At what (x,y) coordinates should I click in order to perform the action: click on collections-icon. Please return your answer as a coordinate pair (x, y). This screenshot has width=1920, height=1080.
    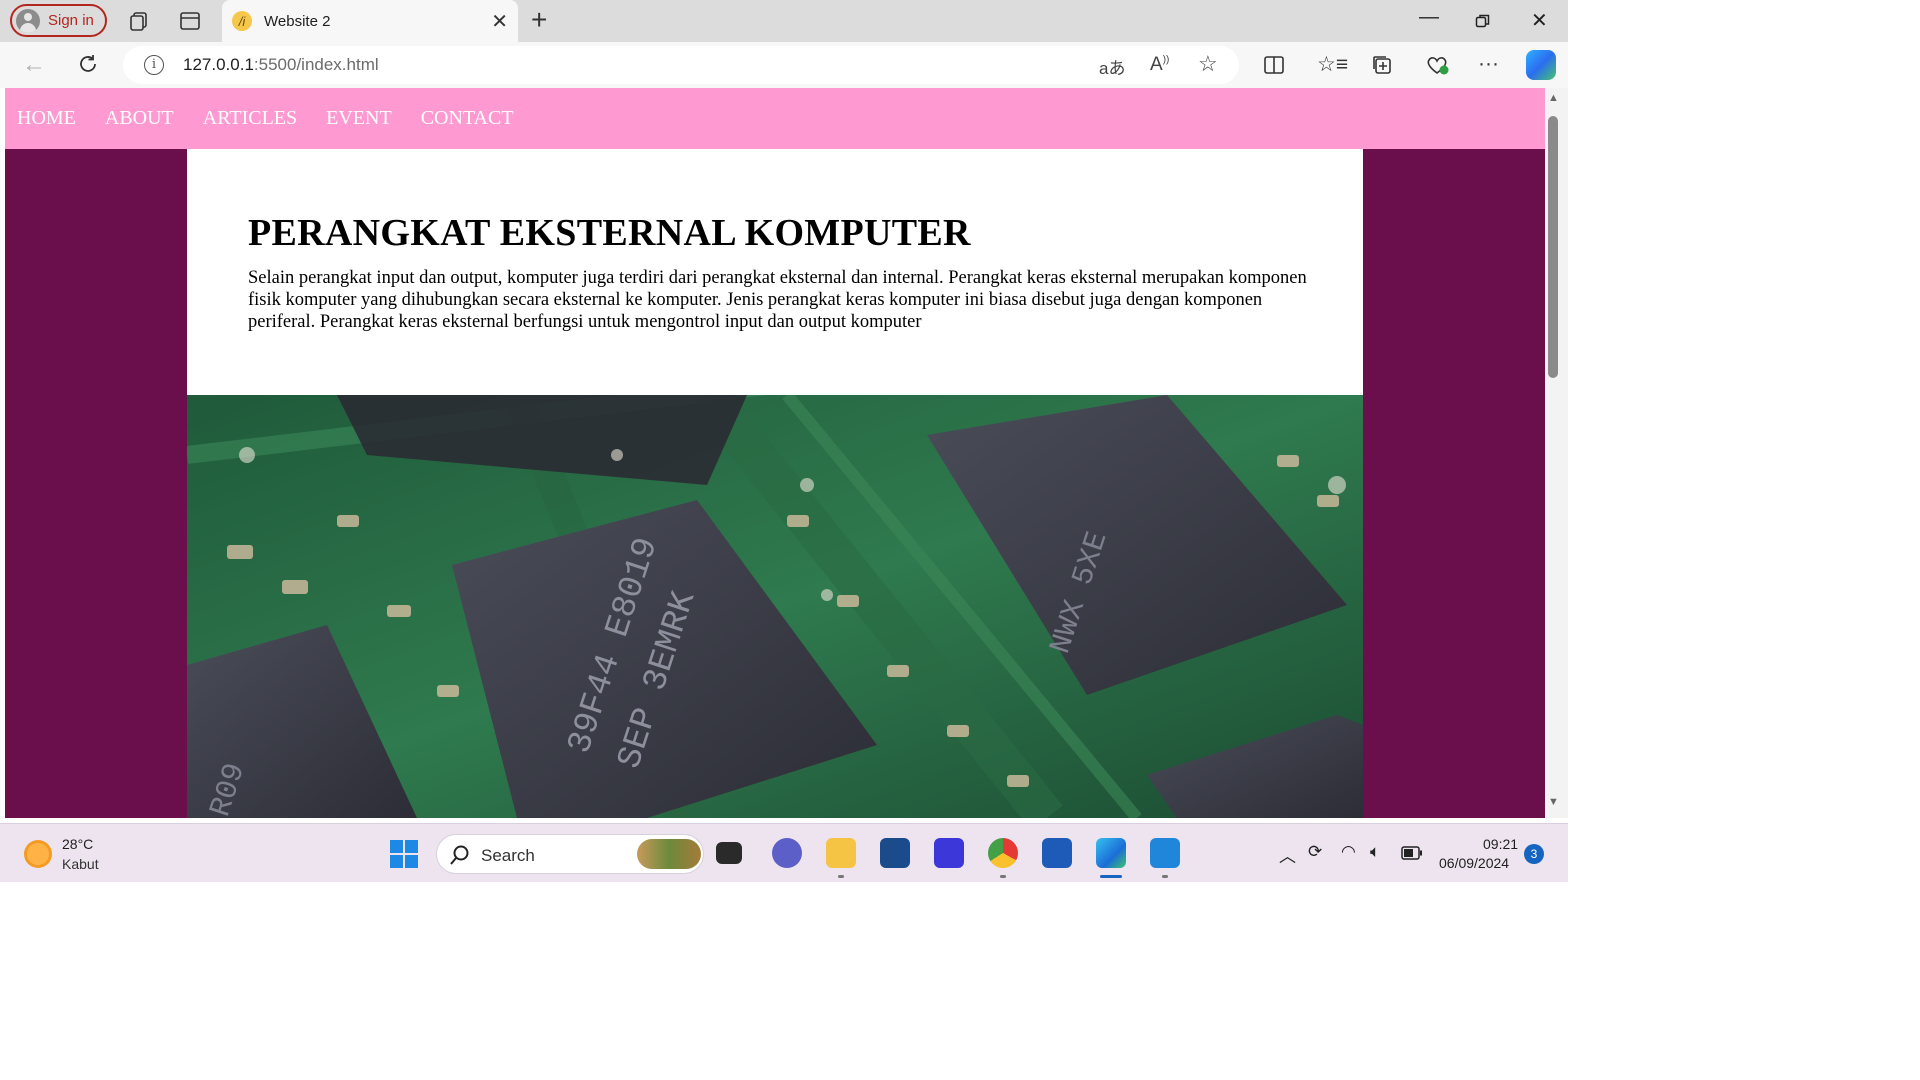
    Looking at the image, I should click on (1382, 65).